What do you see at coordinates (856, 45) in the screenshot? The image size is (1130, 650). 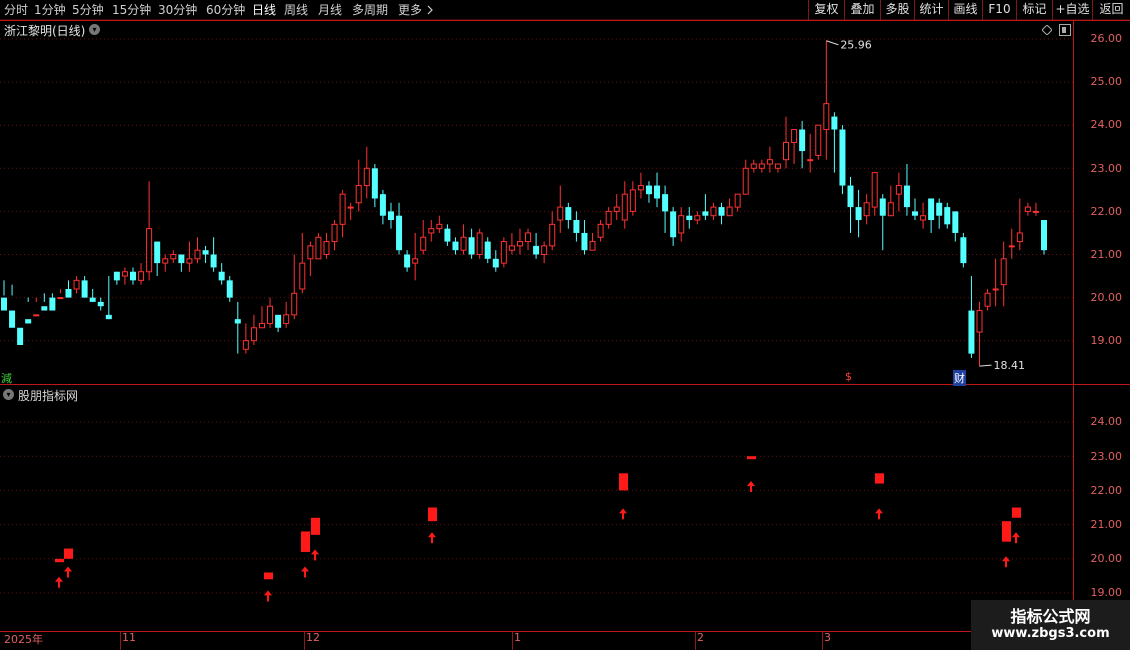 I see `high-label: 25.96` at bounding box center [856, 45].